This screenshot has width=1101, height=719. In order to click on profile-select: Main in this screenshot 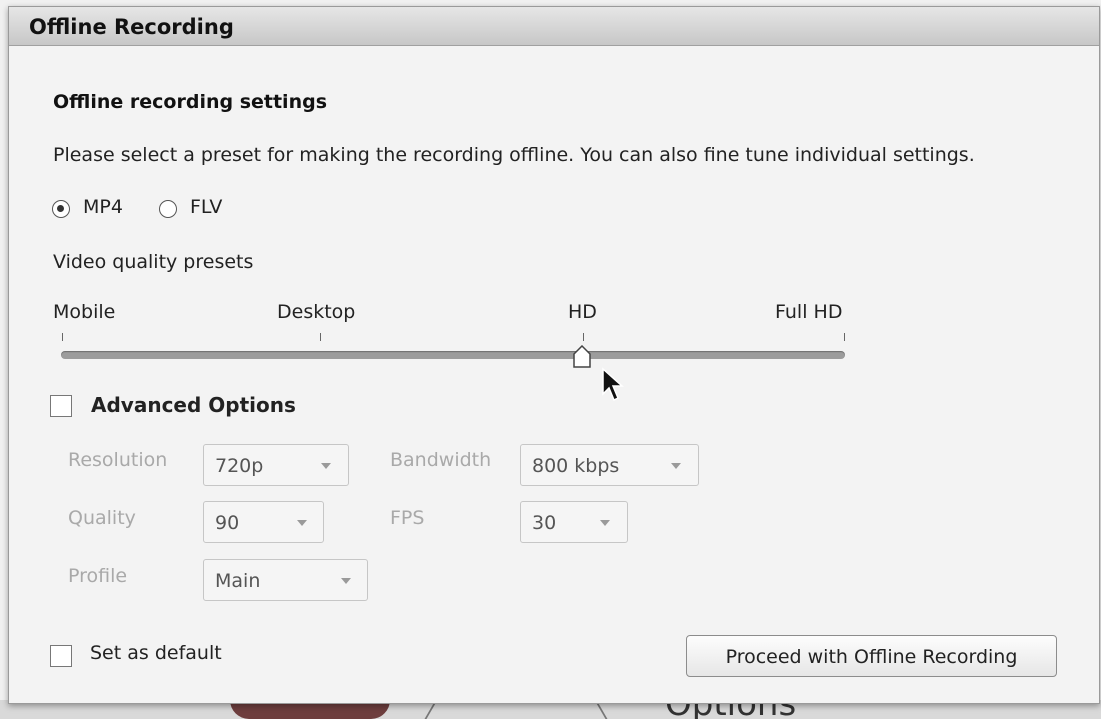, I will do `click(285, 580)`.